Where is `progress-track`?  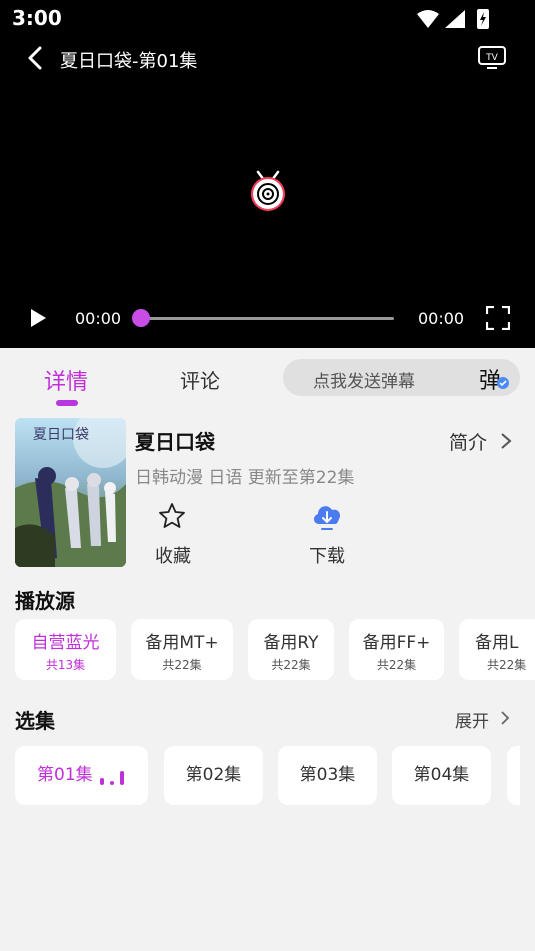 progress-track is located at coordinates (266, 318).